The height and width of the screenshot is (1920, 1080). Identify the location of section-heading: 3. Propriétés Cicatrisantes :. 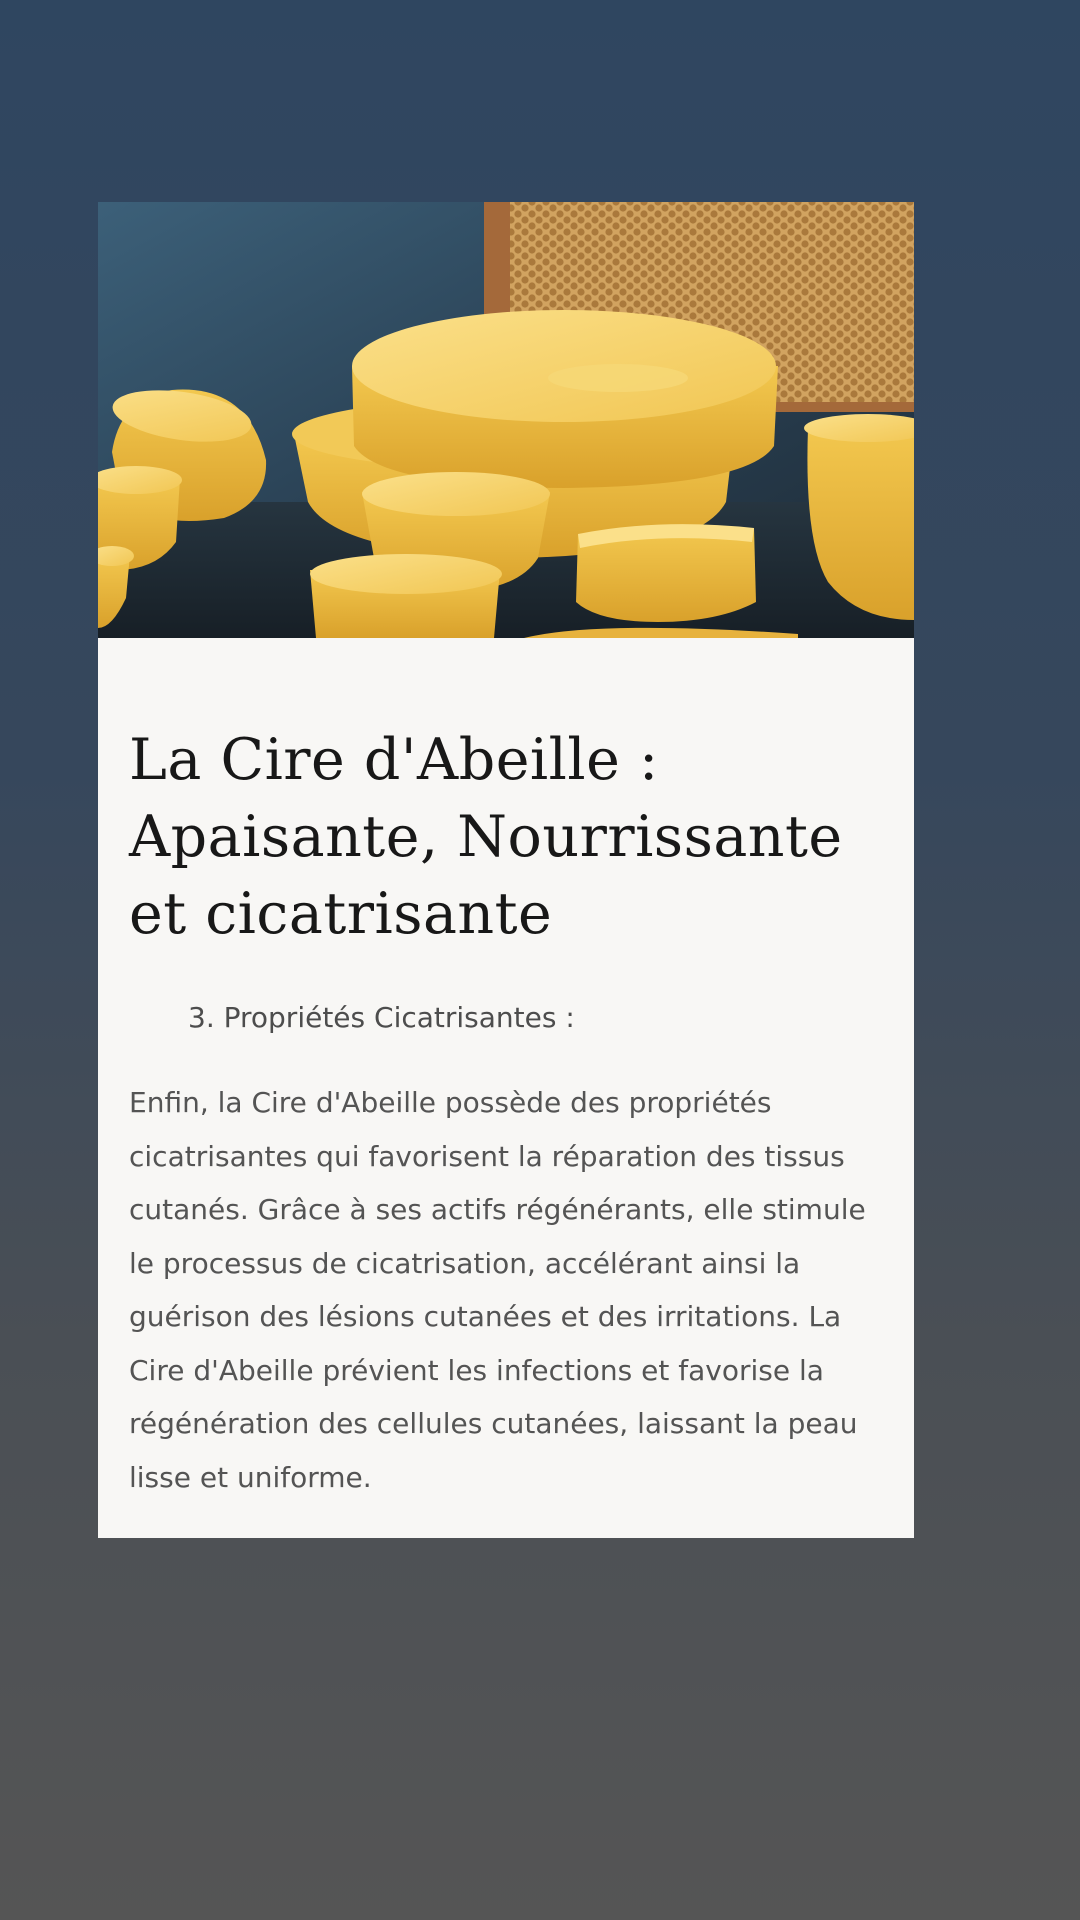
(381, 1017).